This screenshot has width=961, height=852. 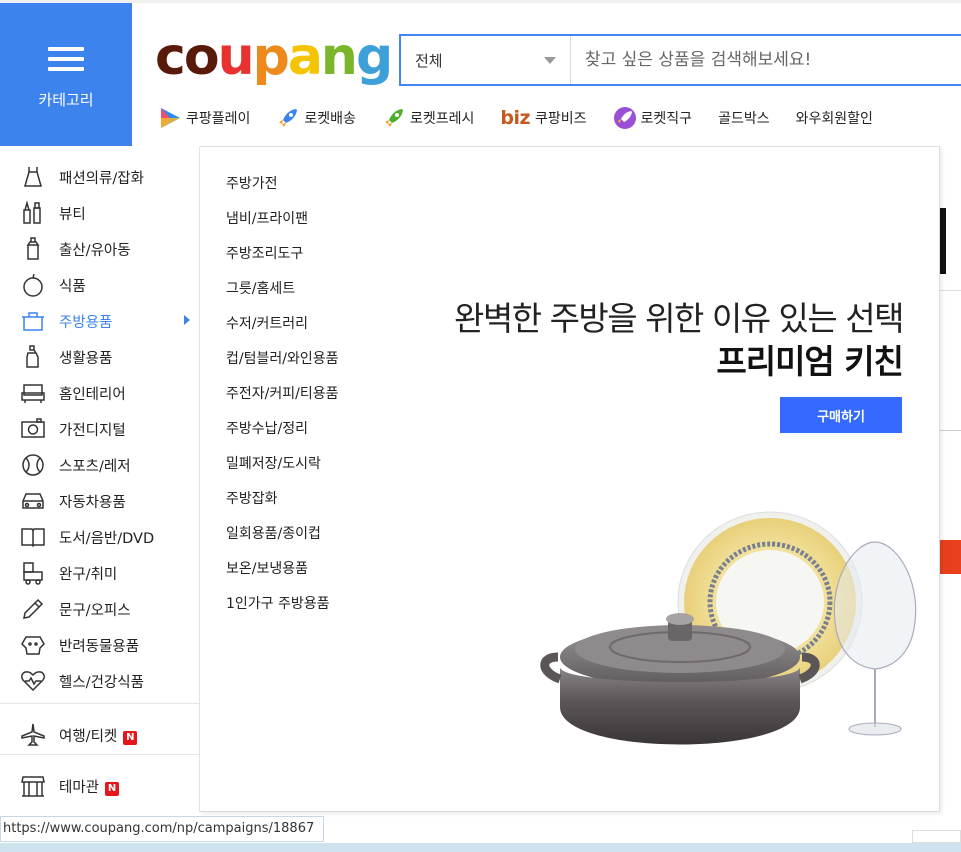 What do you see at coordinates (201, 57) in the screenshot?
I see `logo-letter: o` at bounding box center [201, 57].